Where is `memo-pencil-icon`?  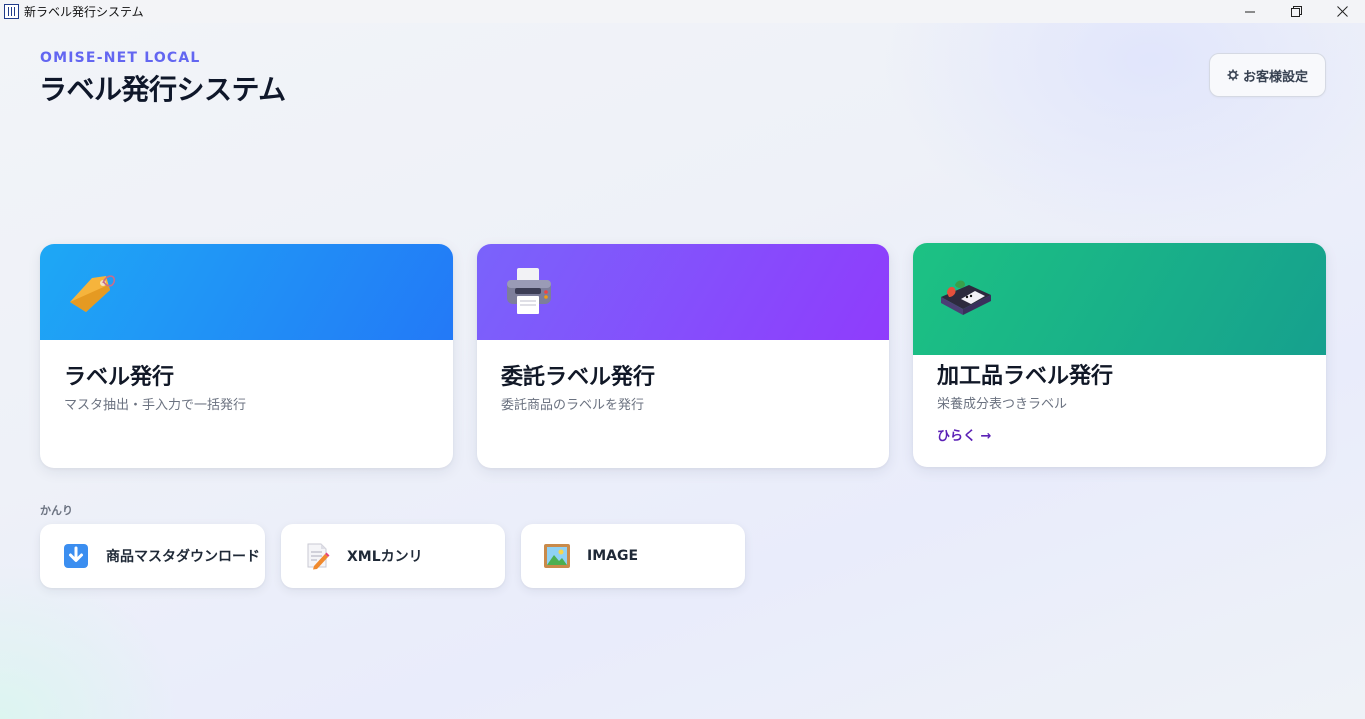 memo-pencil-icon is located at coordinates (317, 556).